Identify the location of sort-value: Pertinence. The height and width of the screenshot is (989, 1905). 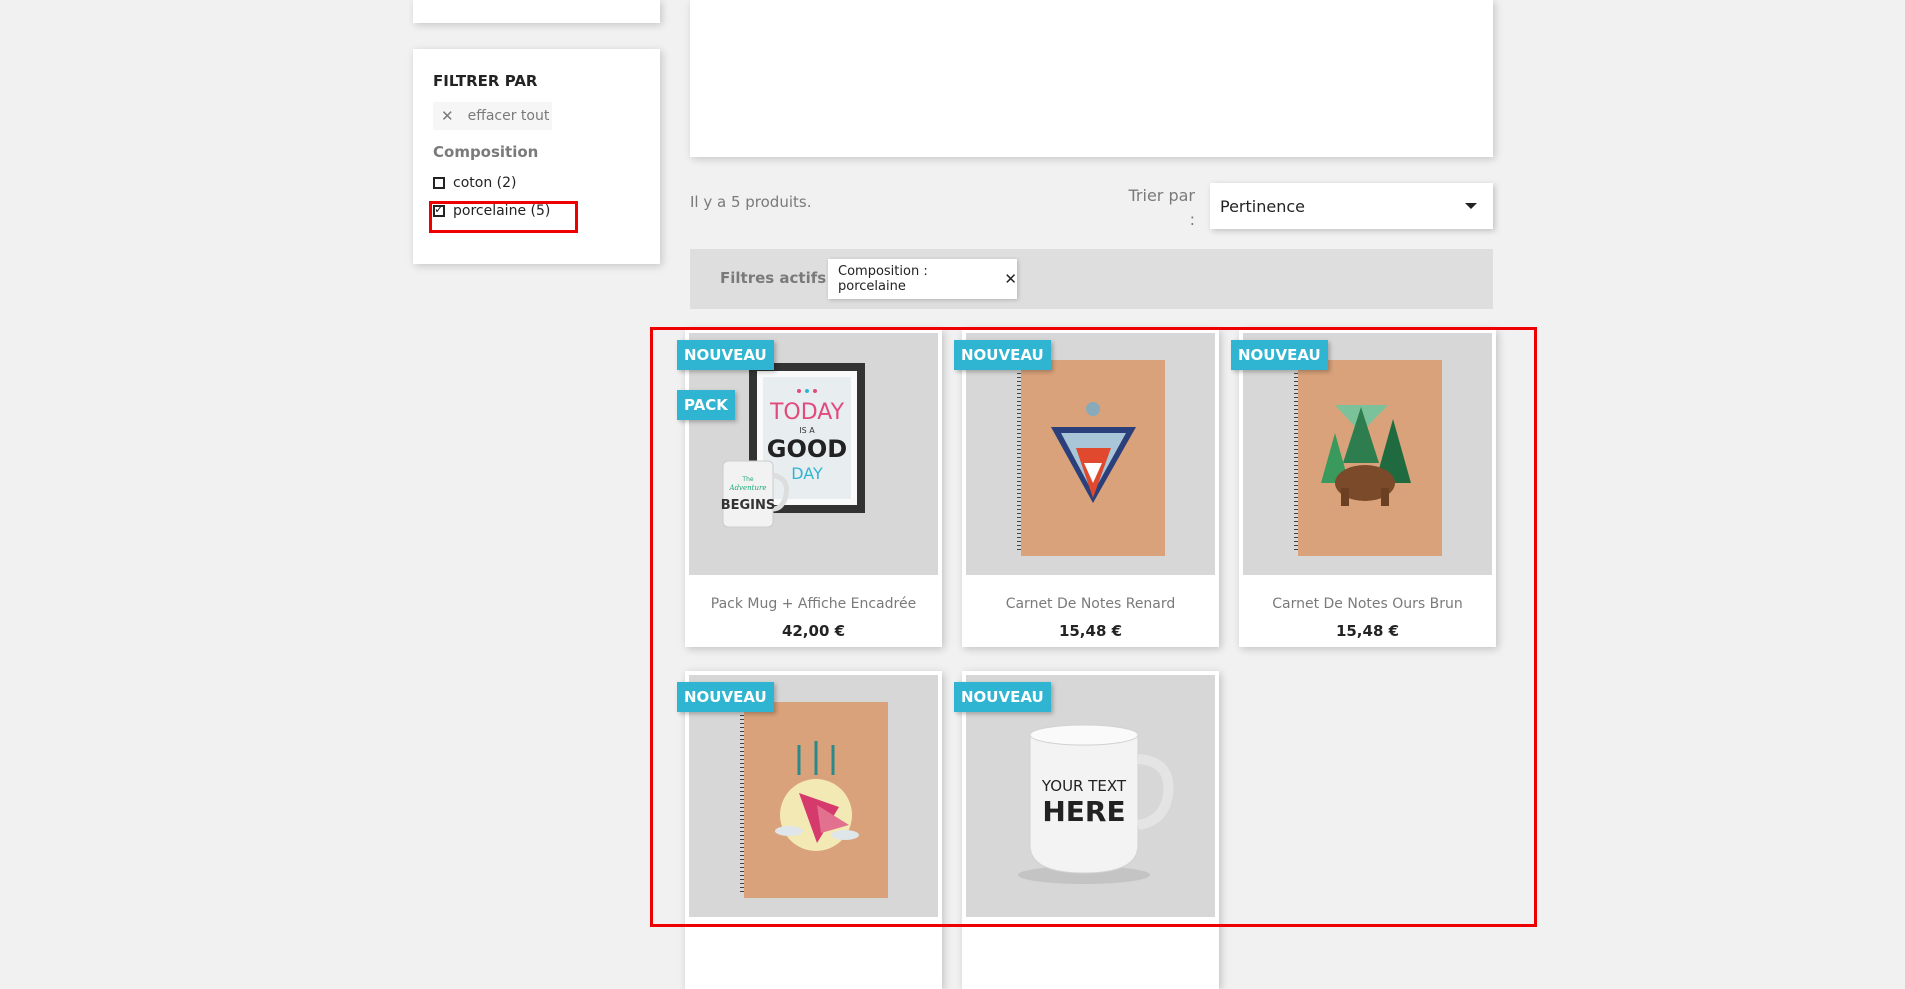
(1262, 206).